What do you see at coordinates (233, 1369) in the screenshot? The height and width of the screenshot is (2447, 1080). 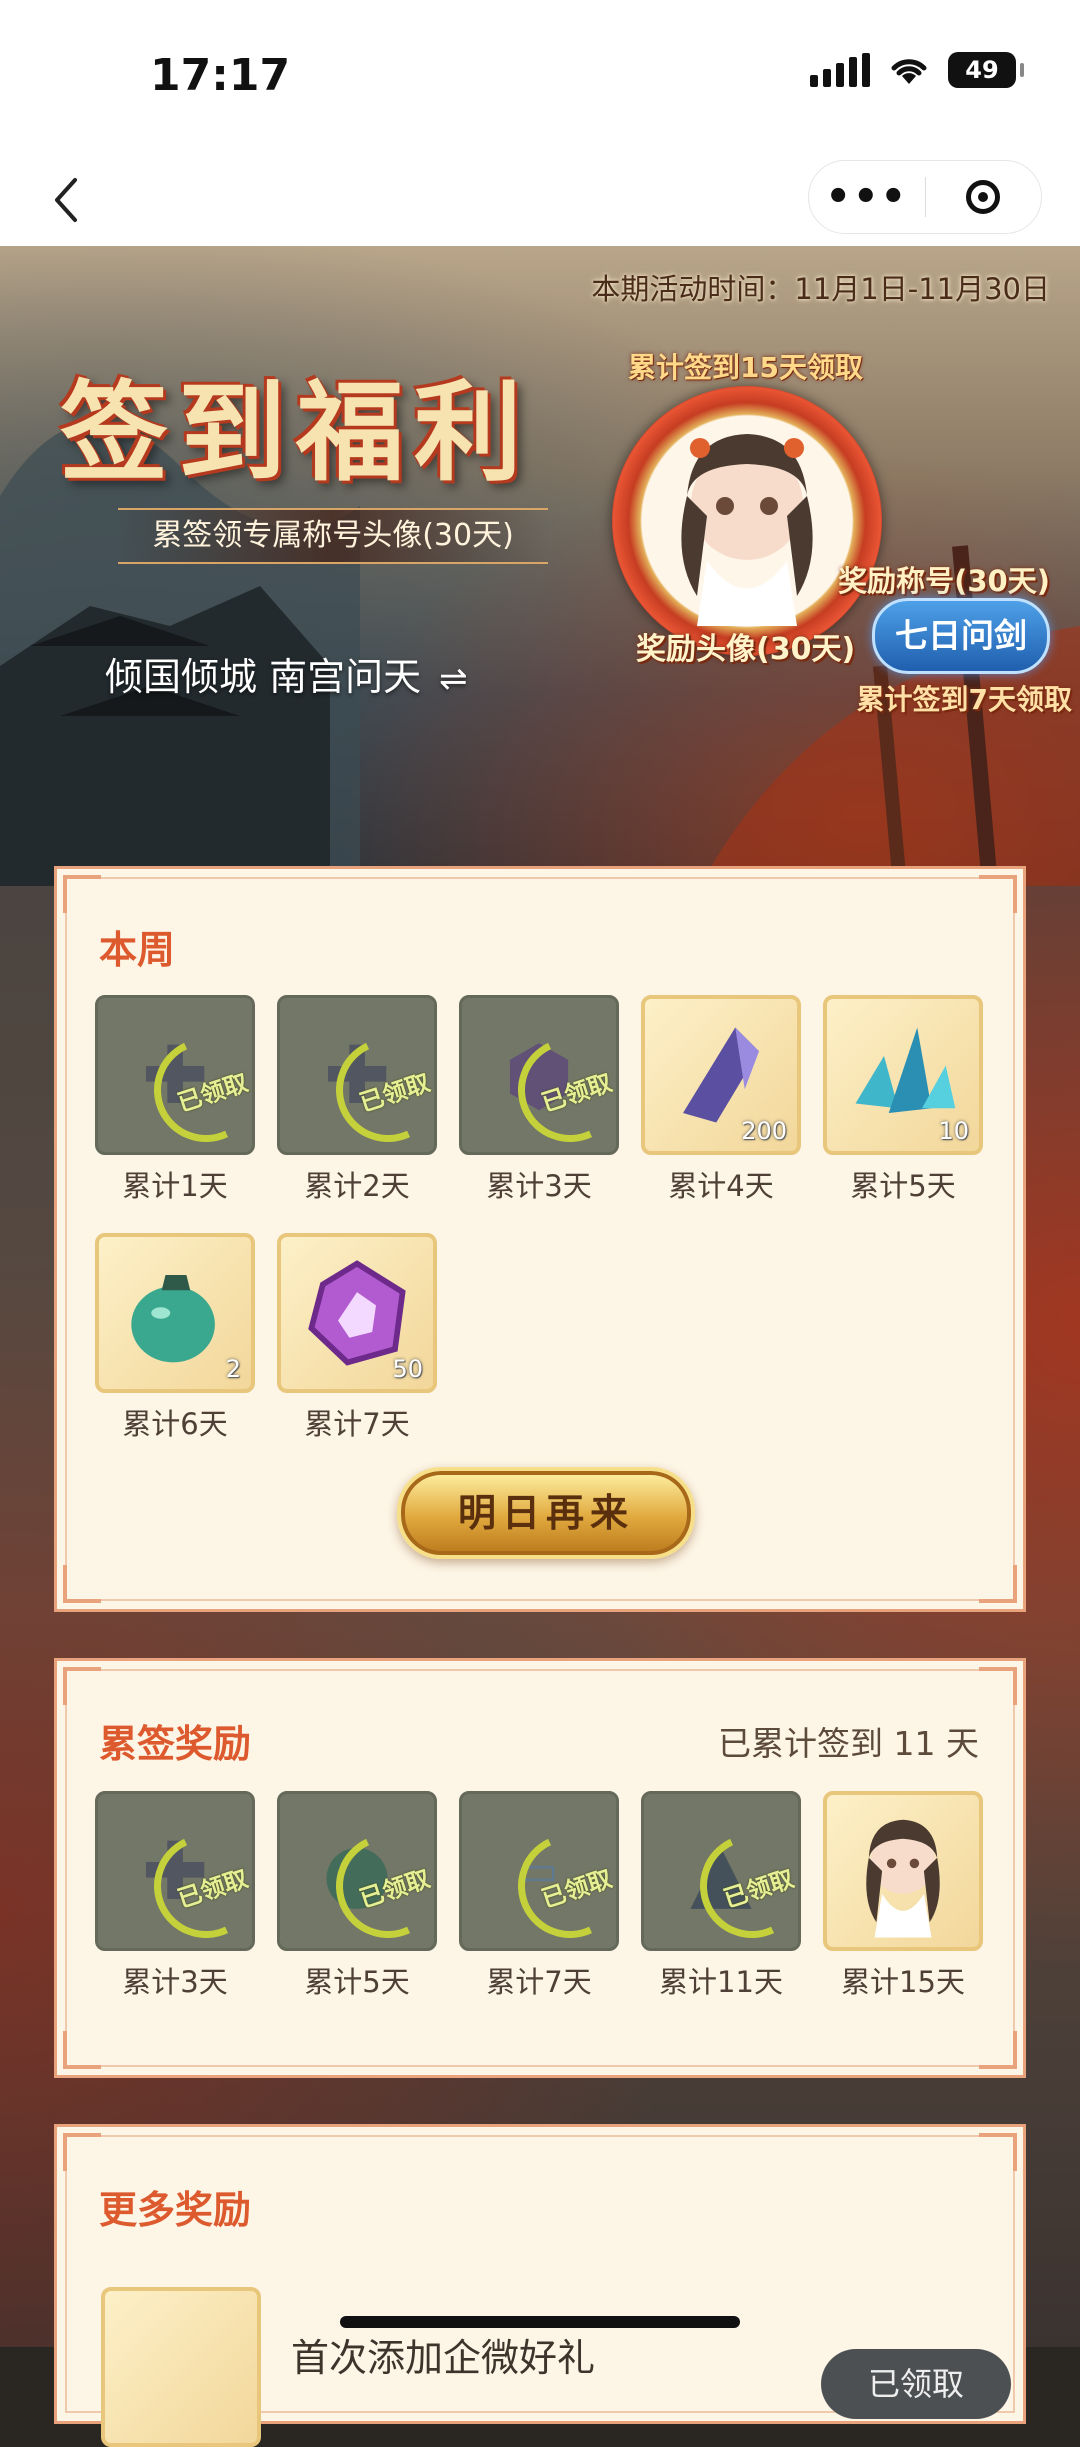 I see `item-count: 2` at bounding box center [233, 1369].